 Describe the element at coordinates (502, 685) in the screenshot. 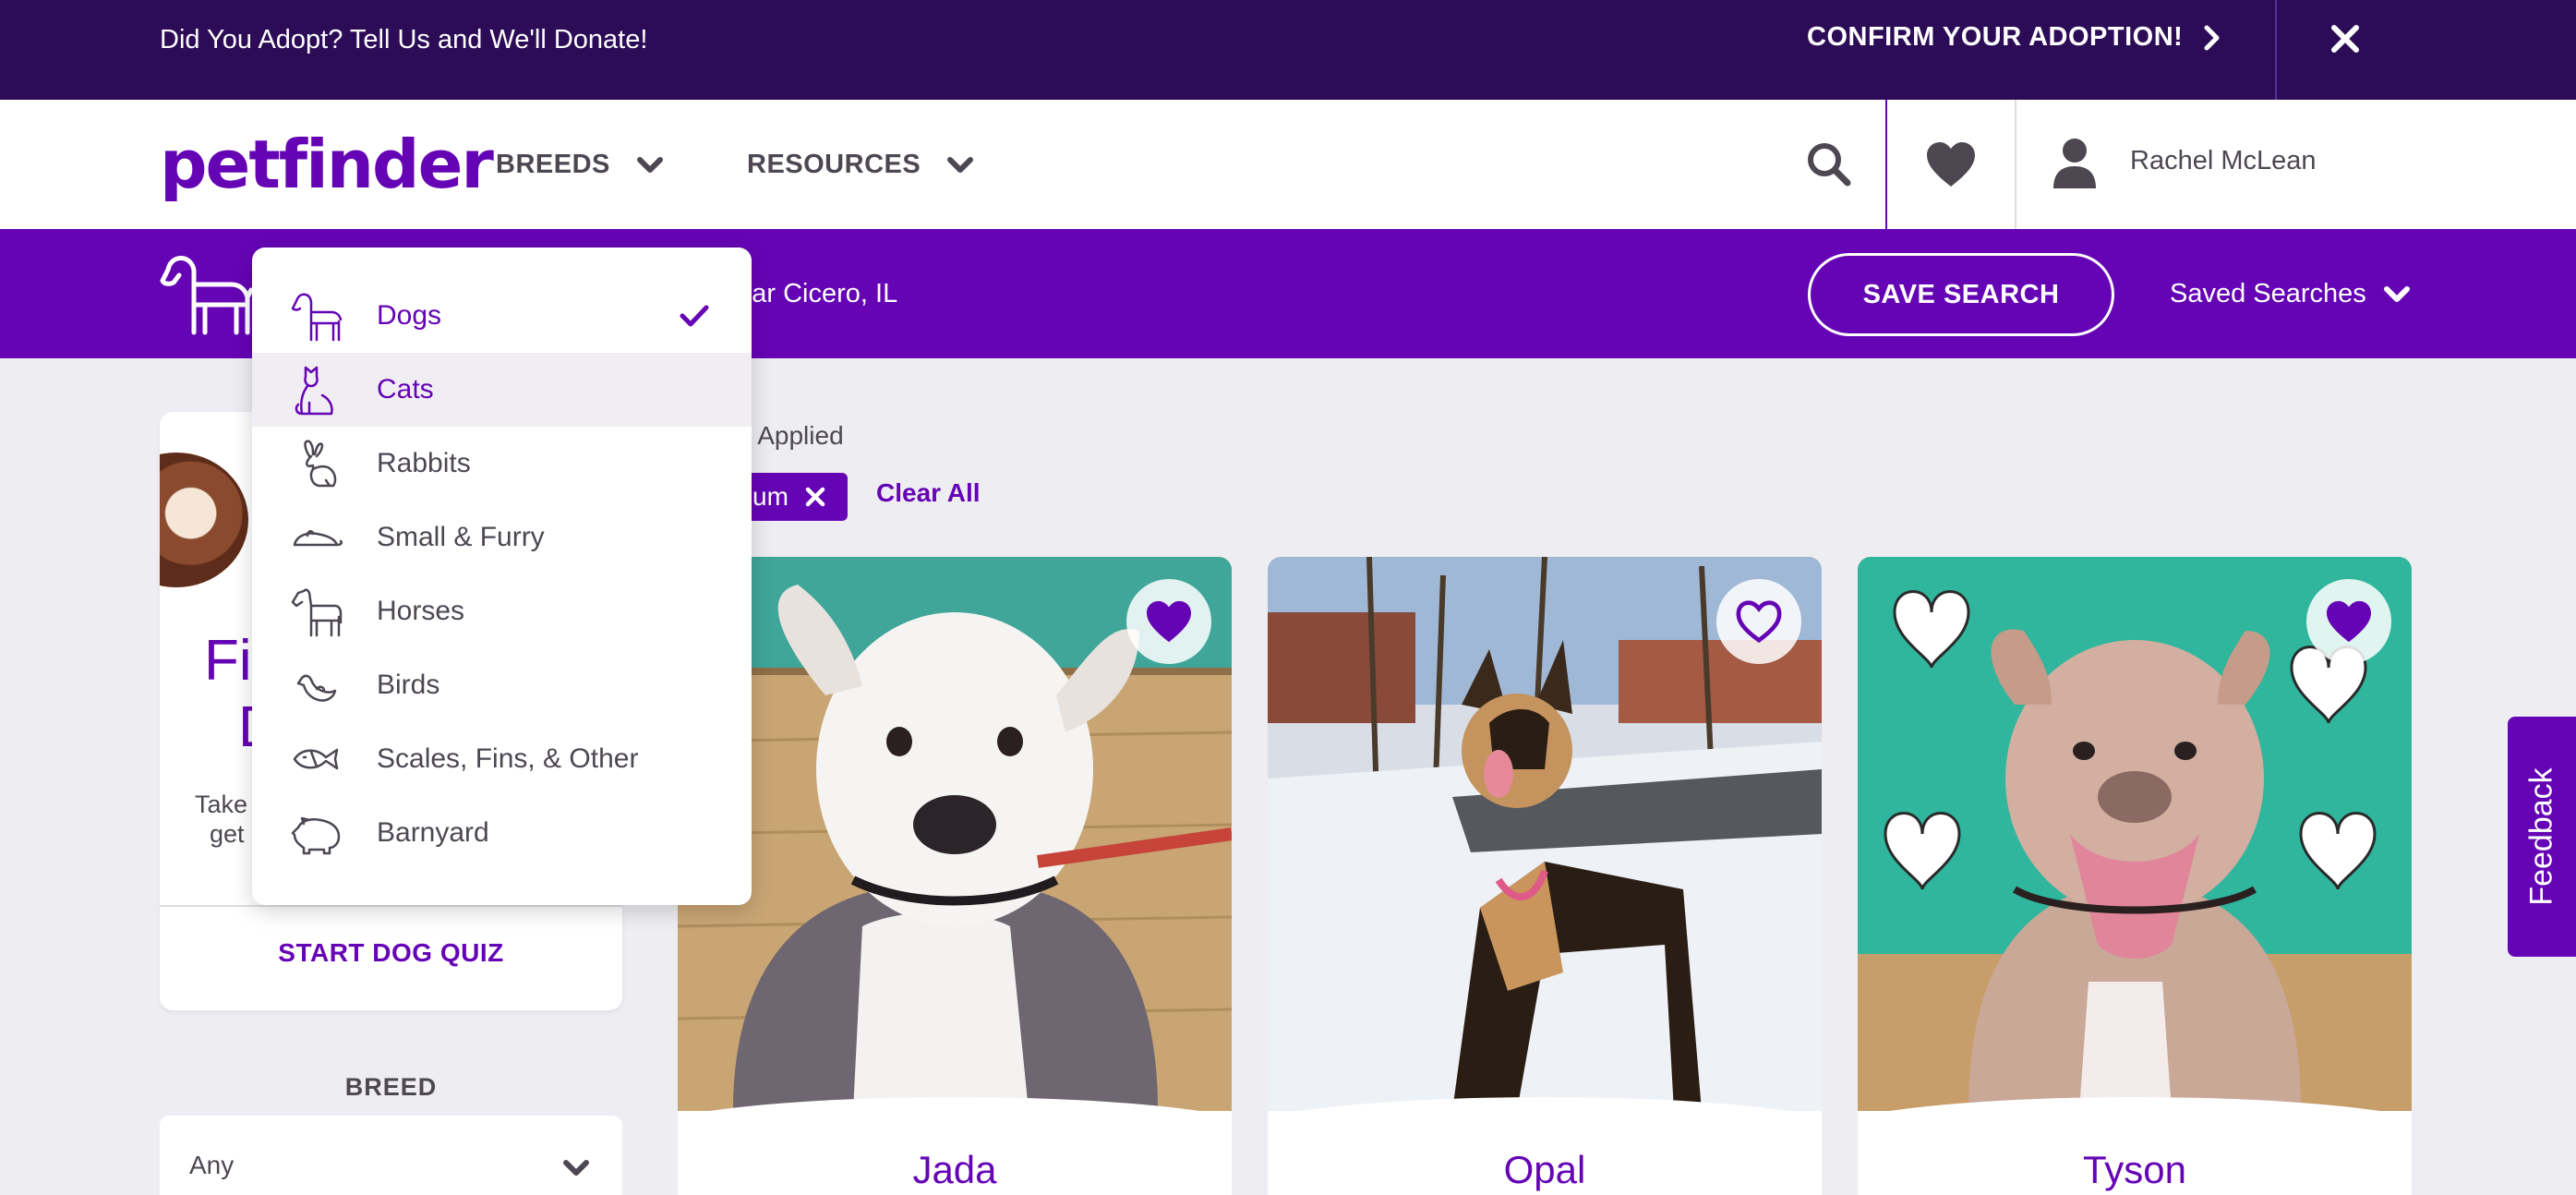

I see `dropdown-item-birds: Birds` at that location.